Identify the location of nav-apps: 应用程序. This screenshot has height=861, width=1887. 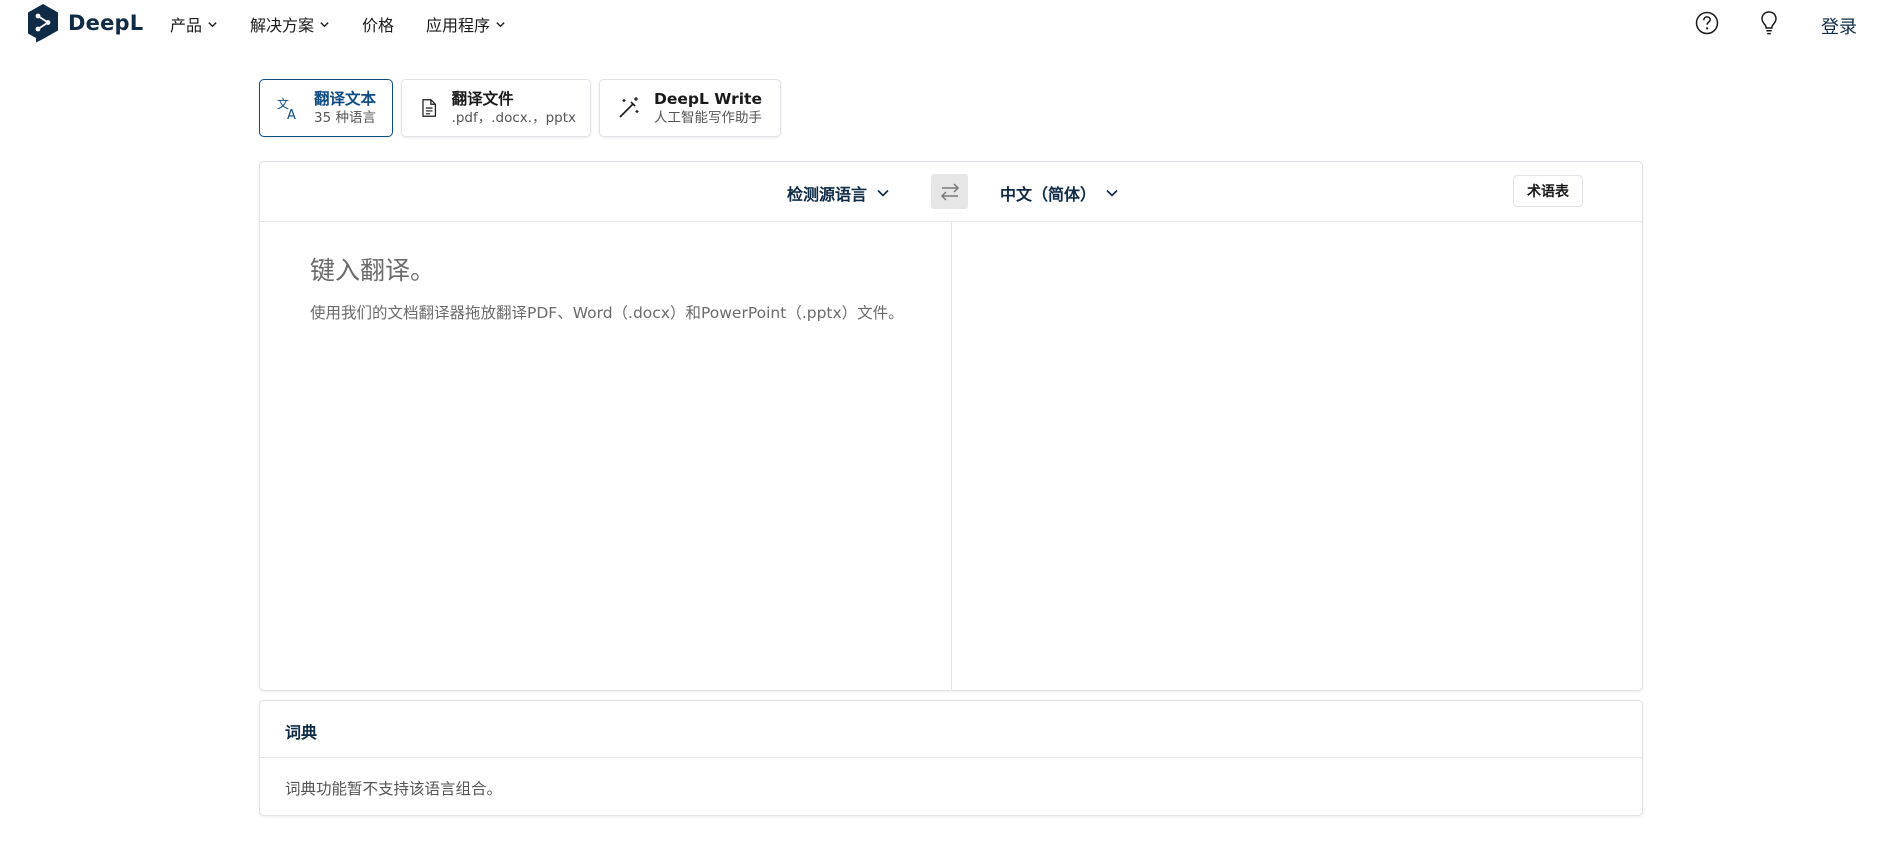
(466, 24).